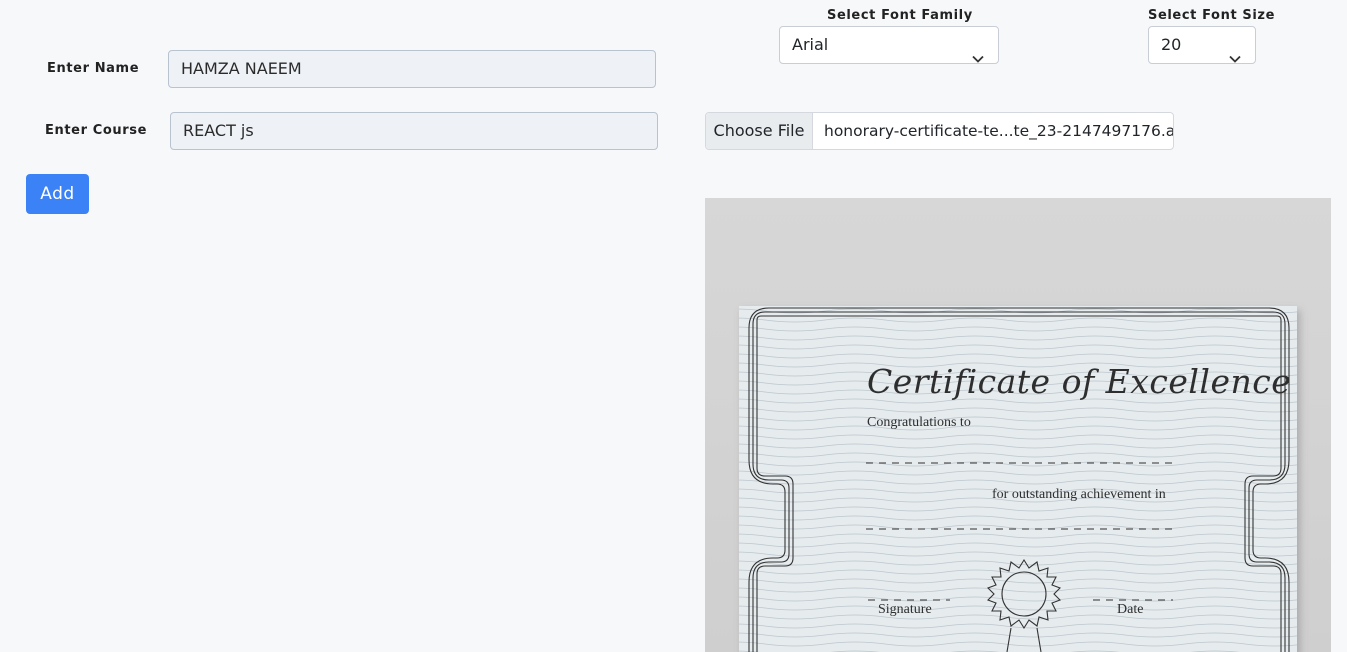 The width and height of the screenshot is (1347, 652). I want to click on certificate-date: Date, so click(1130, 609).